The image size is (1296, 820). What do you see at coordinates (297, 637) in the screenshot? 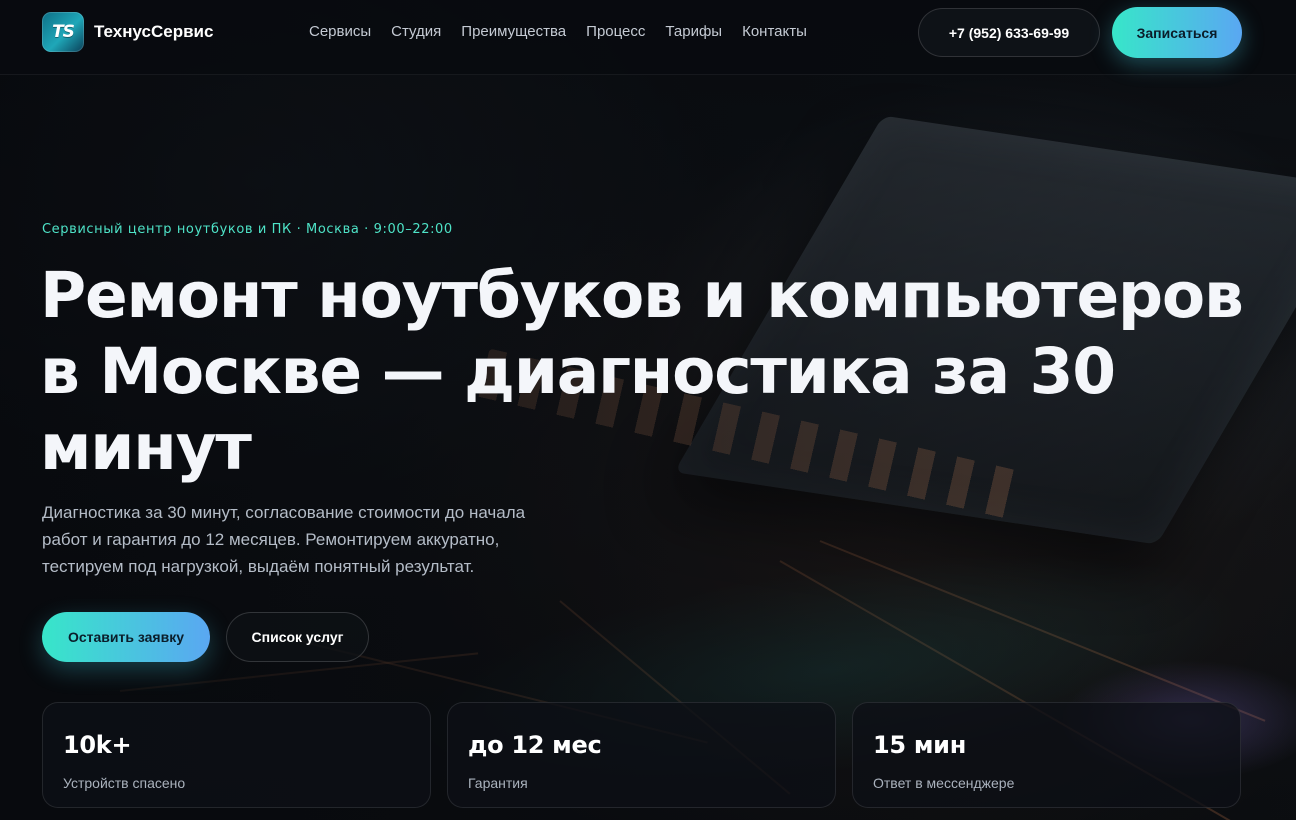
I see `services-list-button: Список услуг` at bounding box center [297, 637].